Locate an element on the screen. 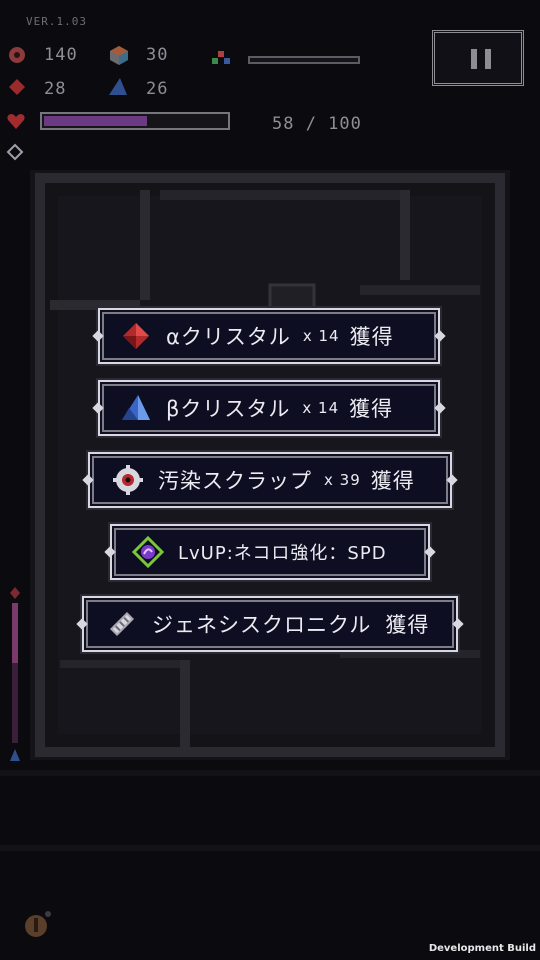  hp-bar is located at coordinates (135, 121).